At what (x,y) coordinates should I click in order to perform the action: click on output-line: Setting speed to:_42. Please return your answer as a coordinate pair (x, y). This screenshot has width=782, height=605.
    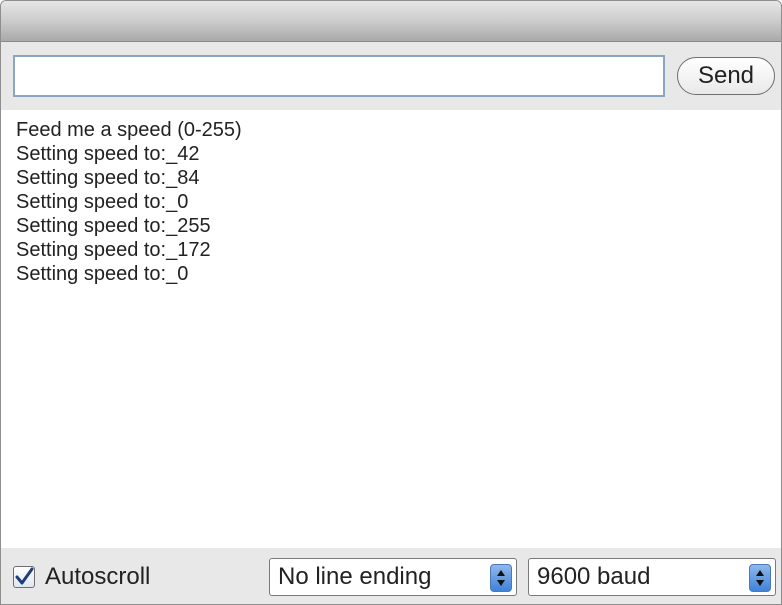
    Looking at the image, I should click on (108, 154).